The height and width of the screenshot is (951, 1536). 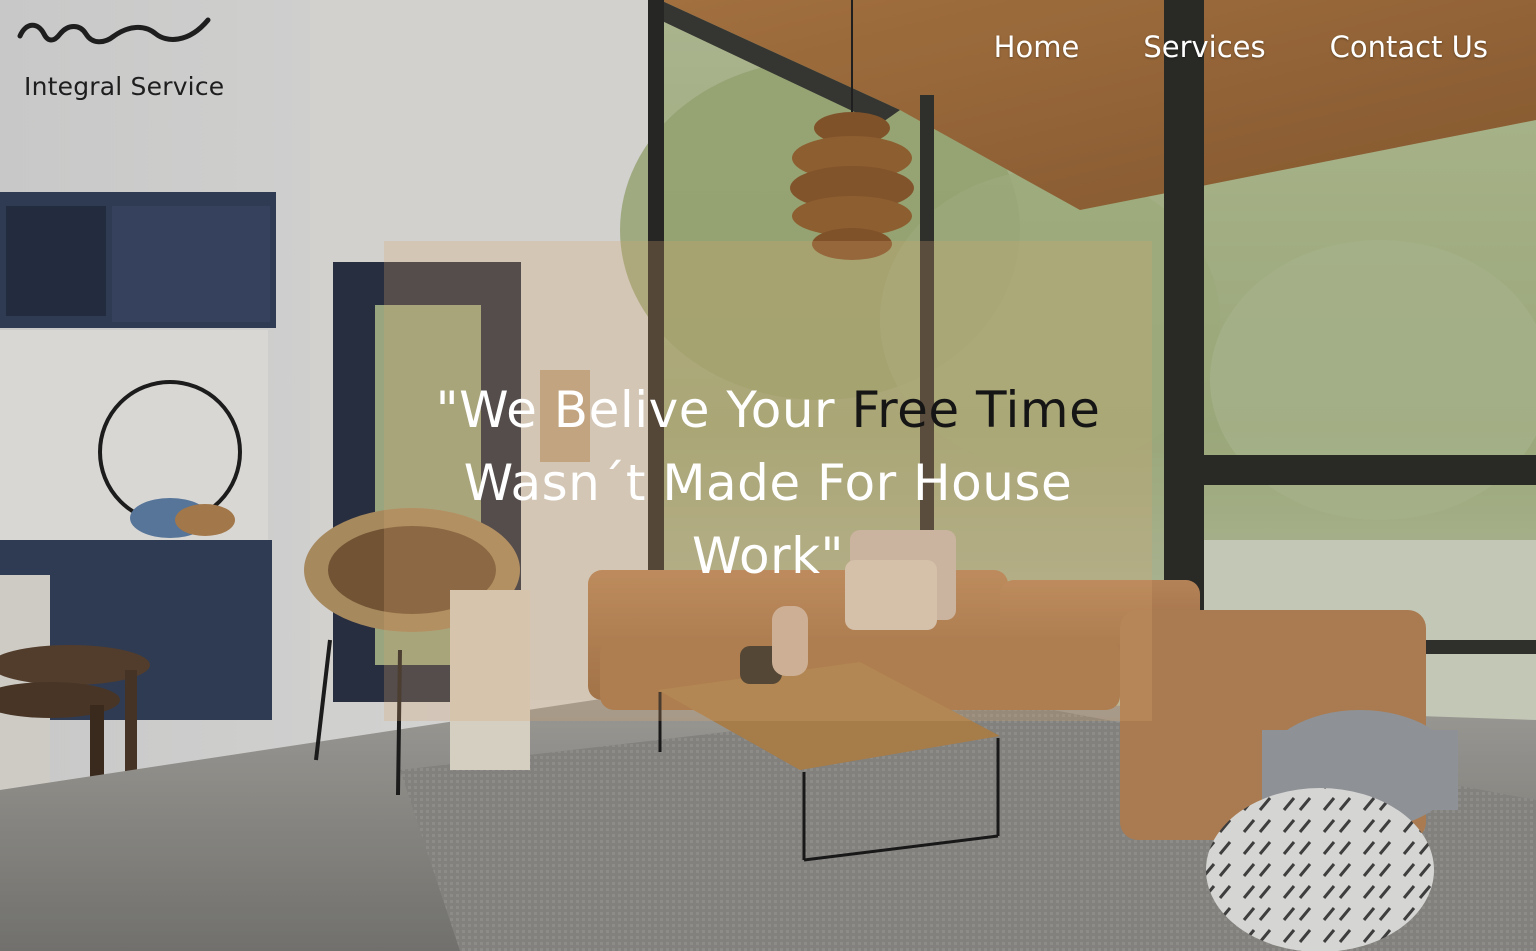 I want to click on nav-contact-link: Contact Us, so click(x=1409, y=47).